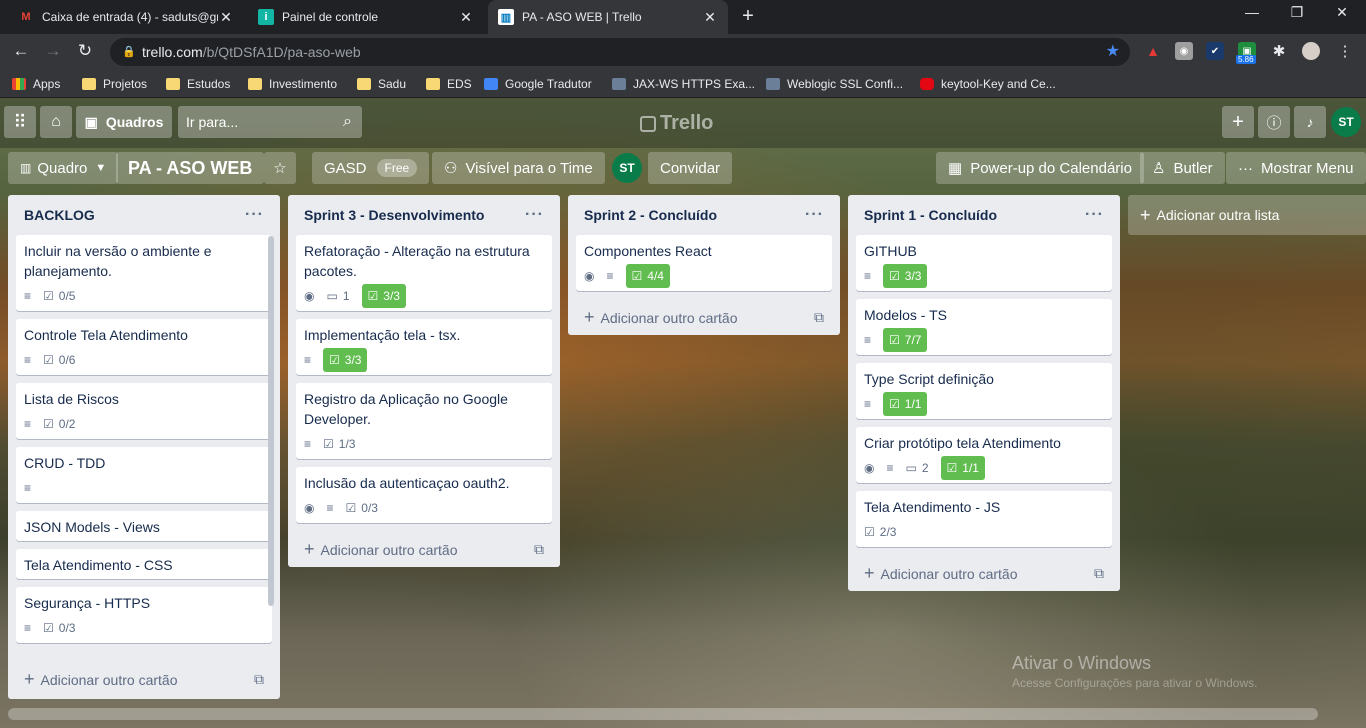 The image size is (1366, 728). What do you see at coordinates (538, 84) in the screenshot?
I see `bookmark-google-tradutor: Google Tradutor` at bounding box center [538, 84].